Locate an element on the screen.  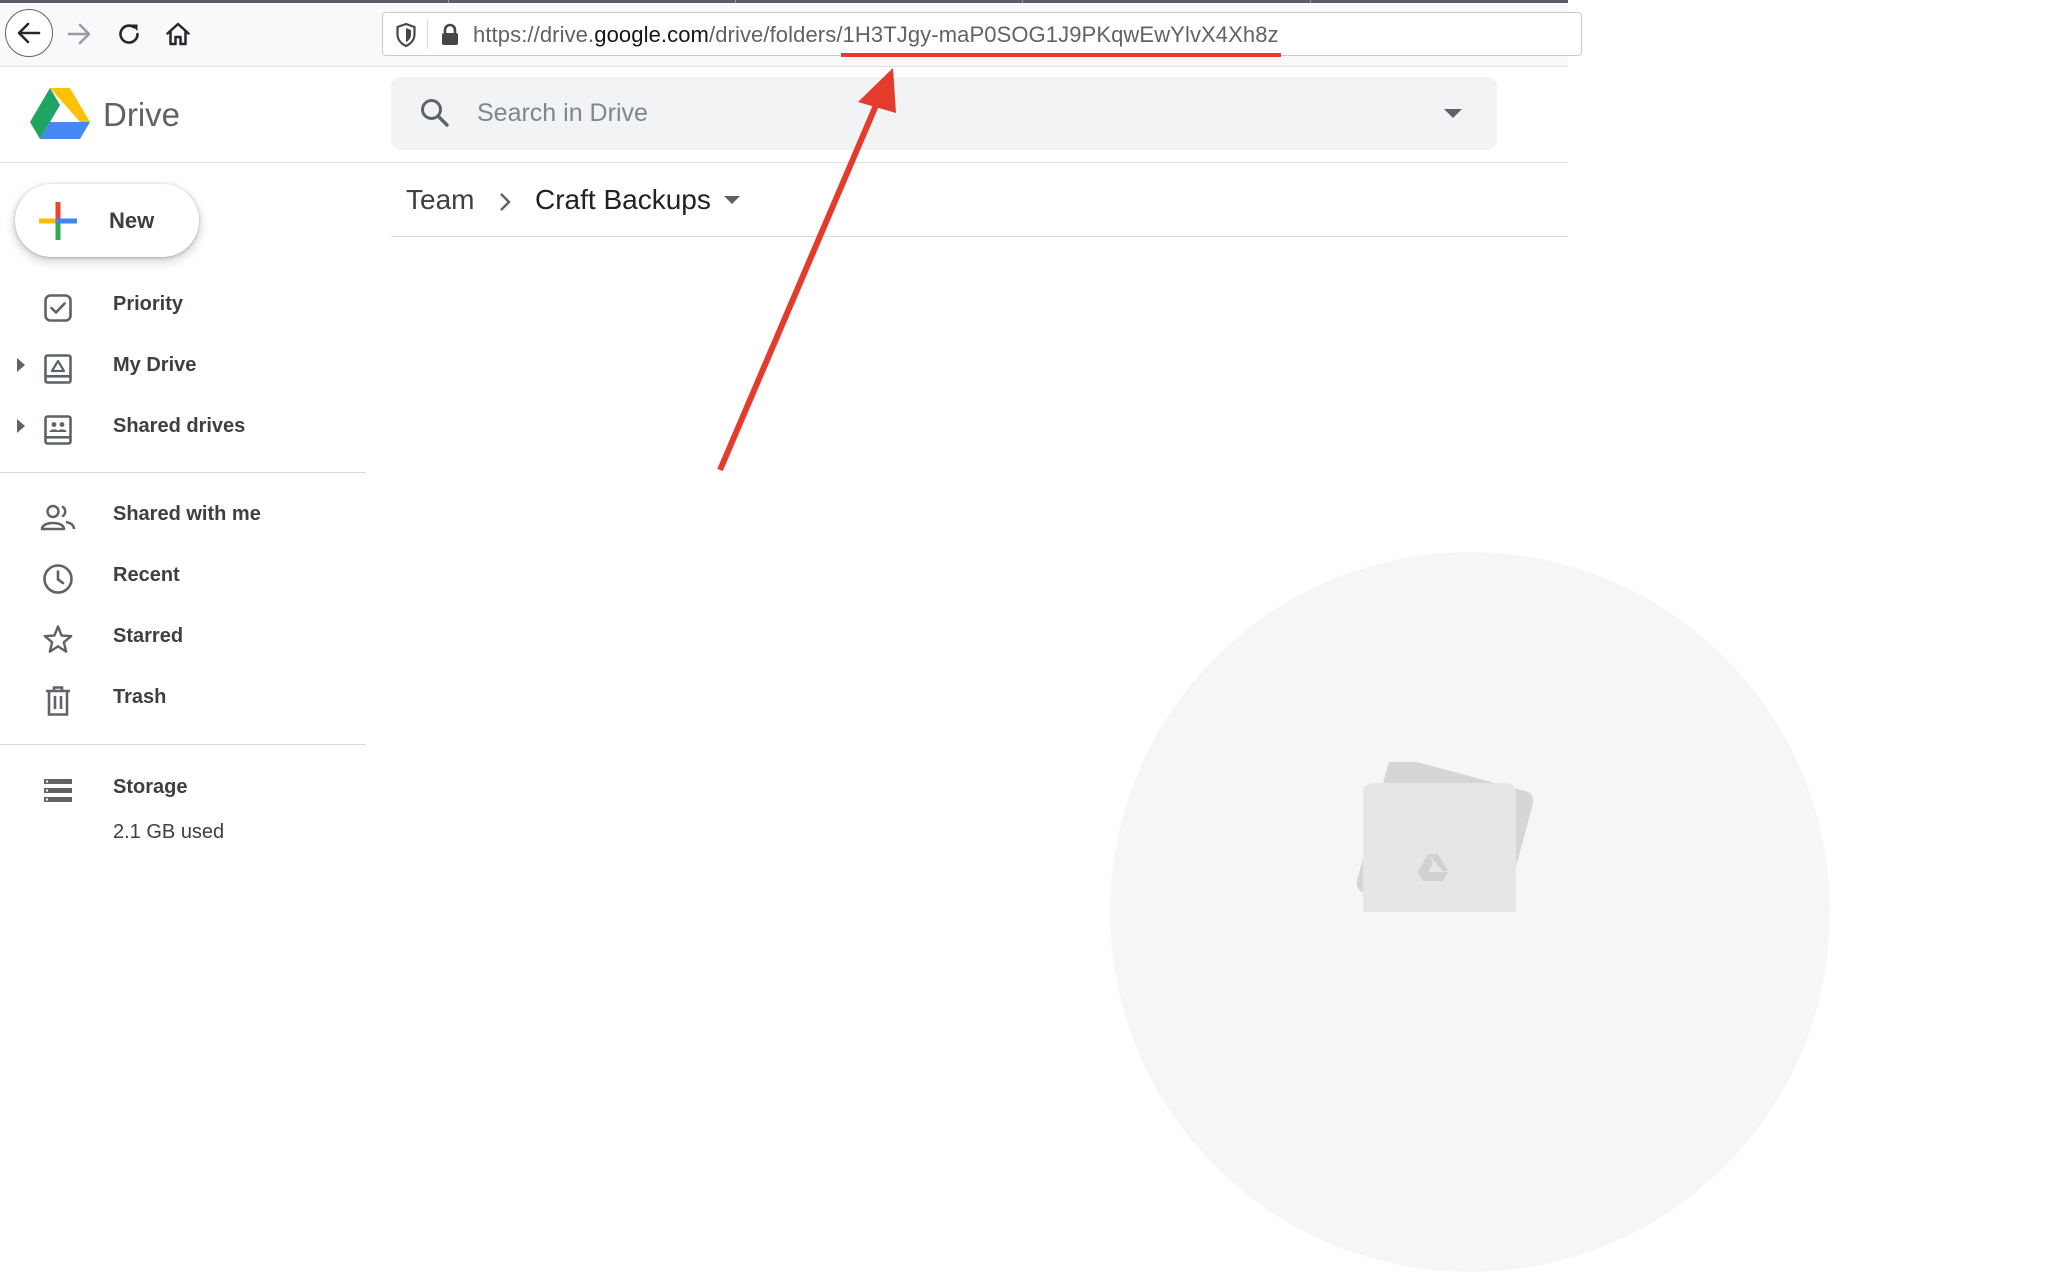
search-input is located at coordinates (927, 113).